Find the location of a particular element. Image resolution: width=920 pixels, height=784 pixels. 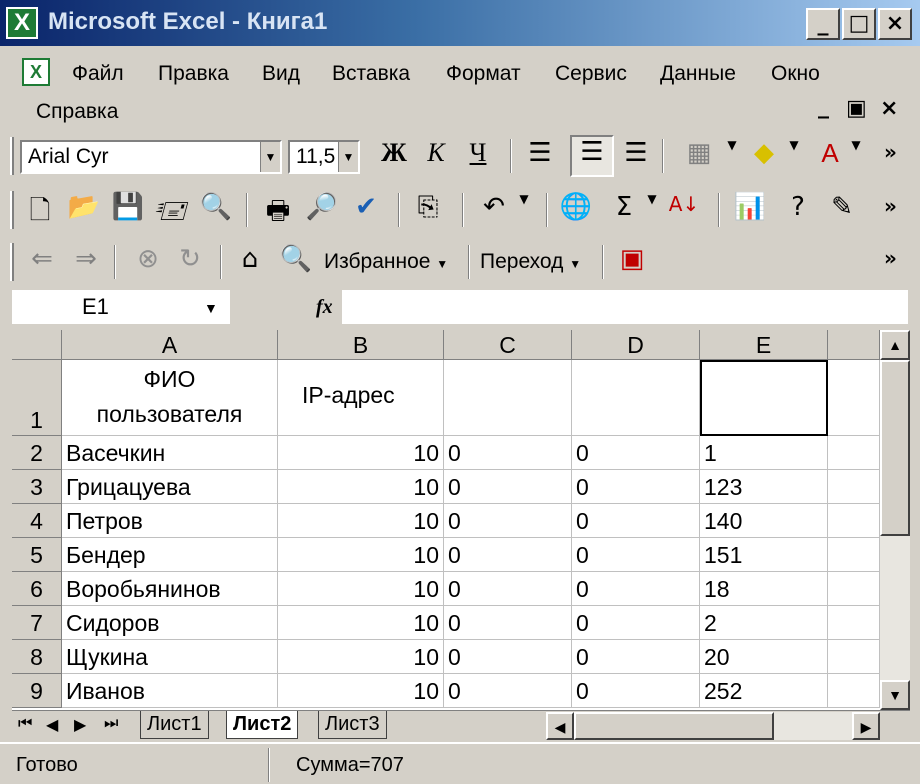

sheet-tab-2-active: Лист2 is located at coordinates (262, 725).